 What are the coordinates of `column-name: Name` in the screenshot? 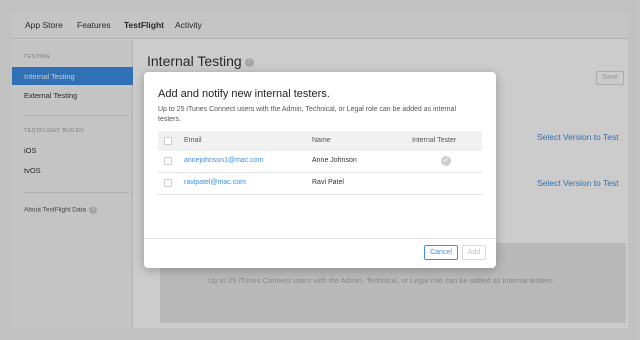 It's located at (321, 140).